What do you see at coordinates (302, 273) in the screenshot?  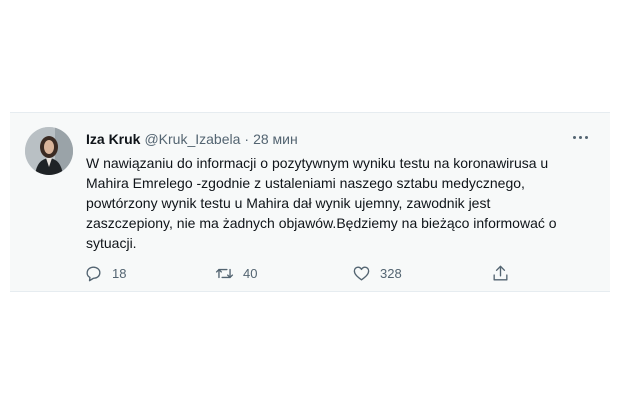 I see `tweet-actions: 18 40 328` at bounding box center [302, 273].